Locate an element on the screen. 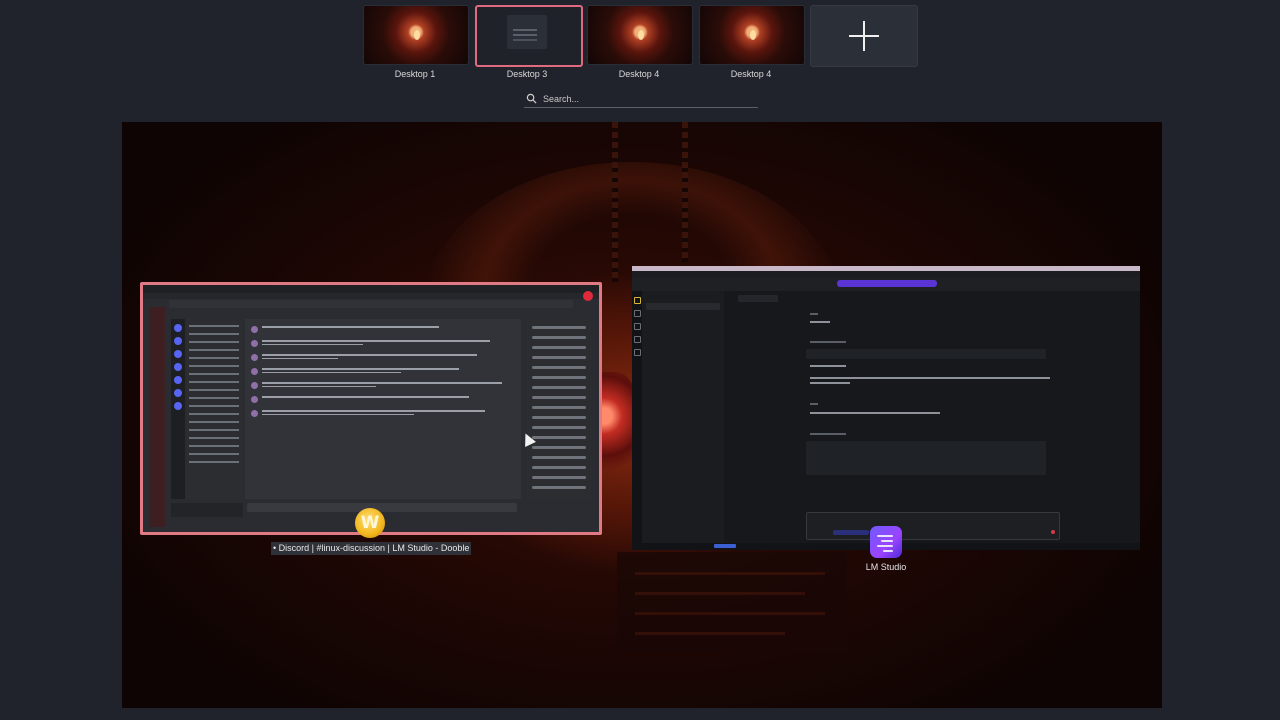  lm-chat-main is located at coordinates (932, 417).